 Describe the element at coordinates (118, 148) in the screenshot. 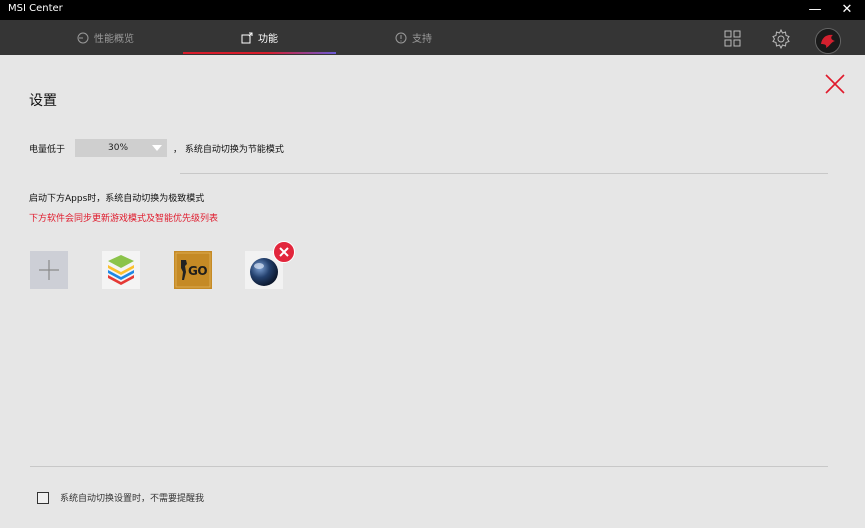

I see `select-value: 30%` at that location.